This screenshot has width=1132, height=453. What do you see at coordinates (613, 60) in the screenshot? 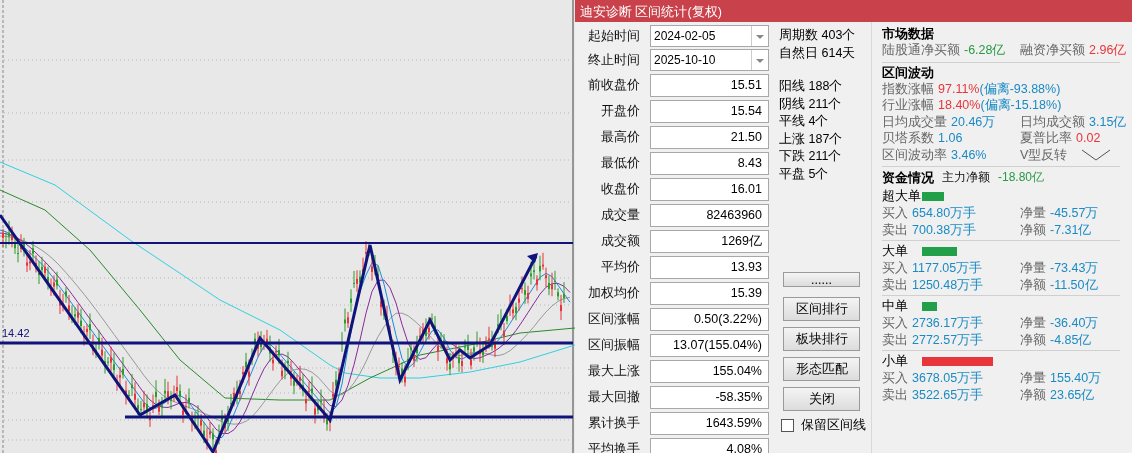
I see `field-label: 终止时间` at bounding box center [613, 60].